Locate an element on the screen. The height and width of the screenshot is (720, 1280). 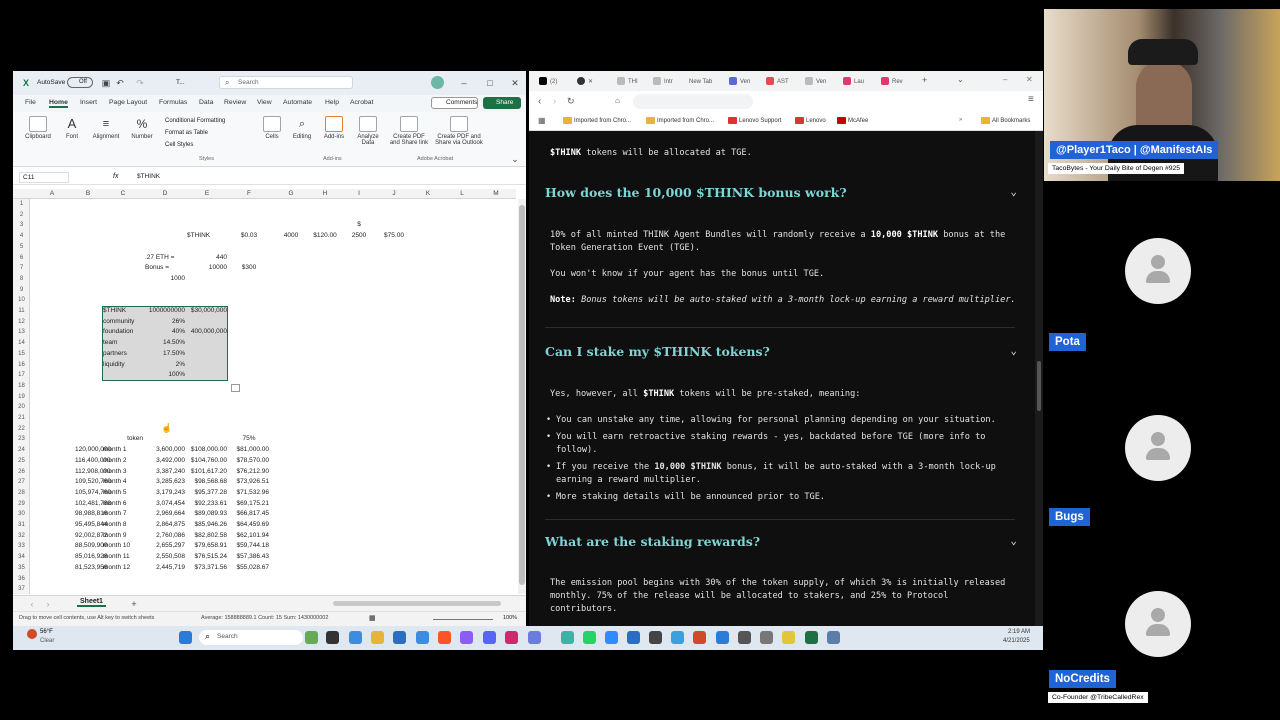
address-bar is located at coordinates (693, 101).